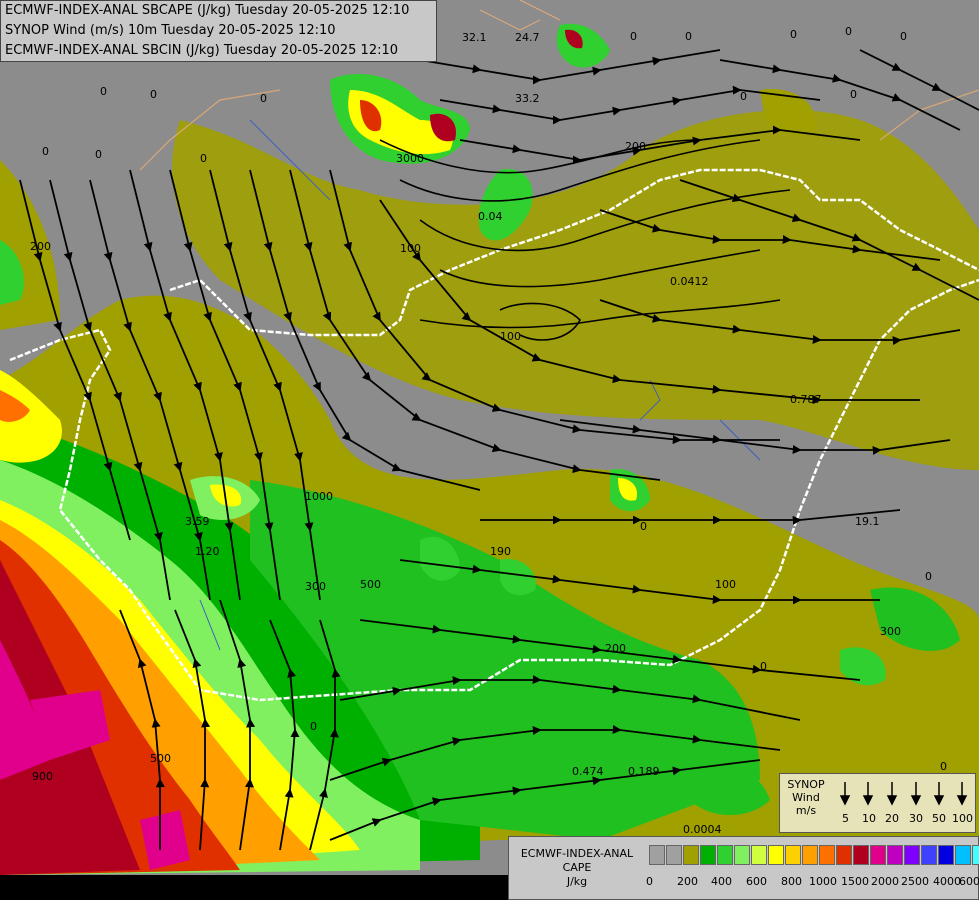  What do you see at coordinates (885, 881) in the screenshot?
I see `cape-tick: 2000` at bounding box center [885, 881].